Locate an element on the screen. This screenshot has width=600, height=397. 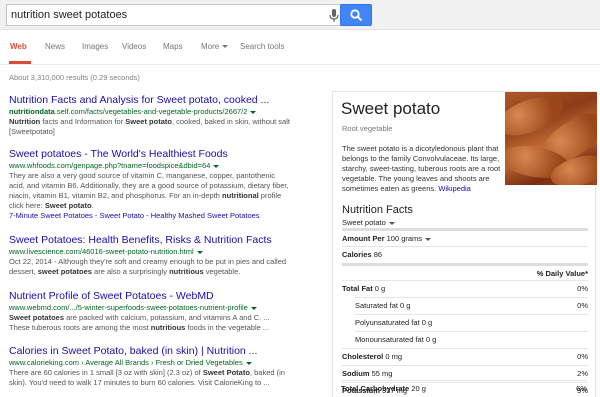
food-selector: Sweet potato is located at coordinates (368, 222).